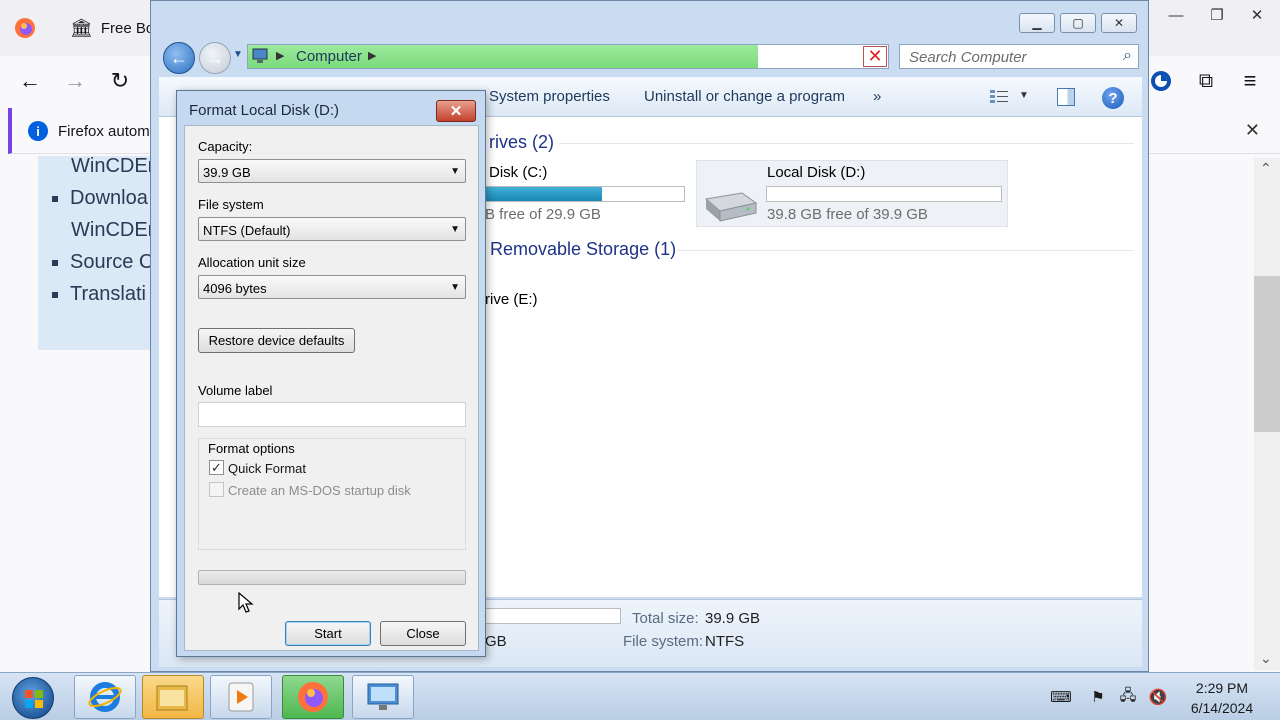  Describe the element at coordinates (744, 96) in the screenshot. I see `uninstall-program-button: Uninstall or change a program` at that location.